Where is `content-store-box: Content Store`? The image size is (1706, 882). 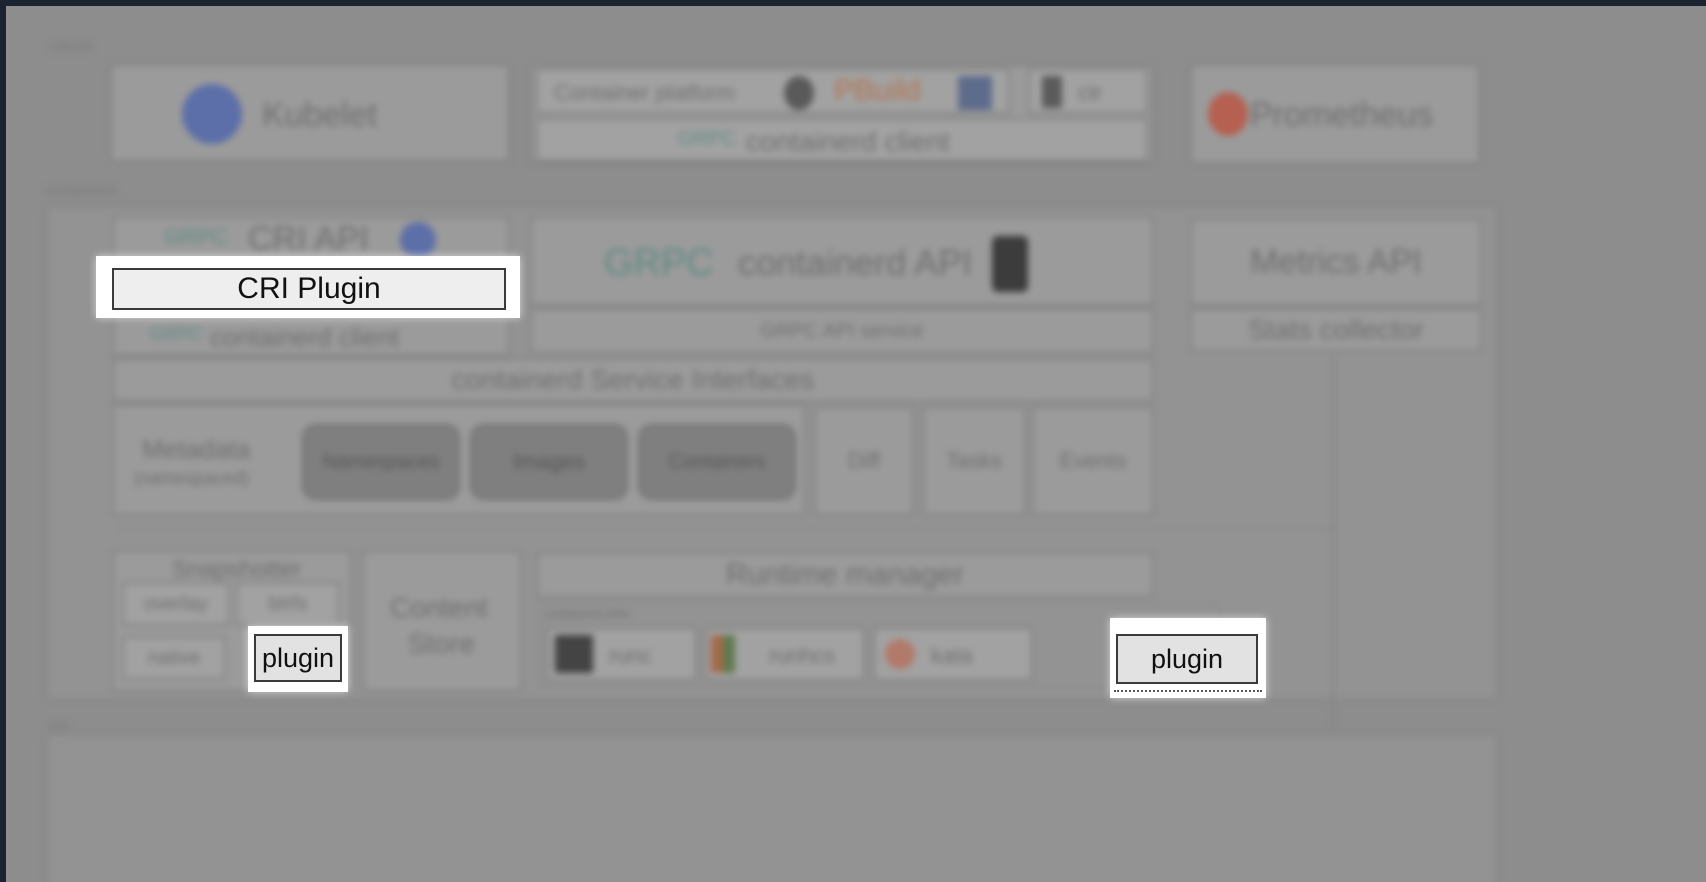
content-store-box: Content Store is located at coordinates (442, 621).